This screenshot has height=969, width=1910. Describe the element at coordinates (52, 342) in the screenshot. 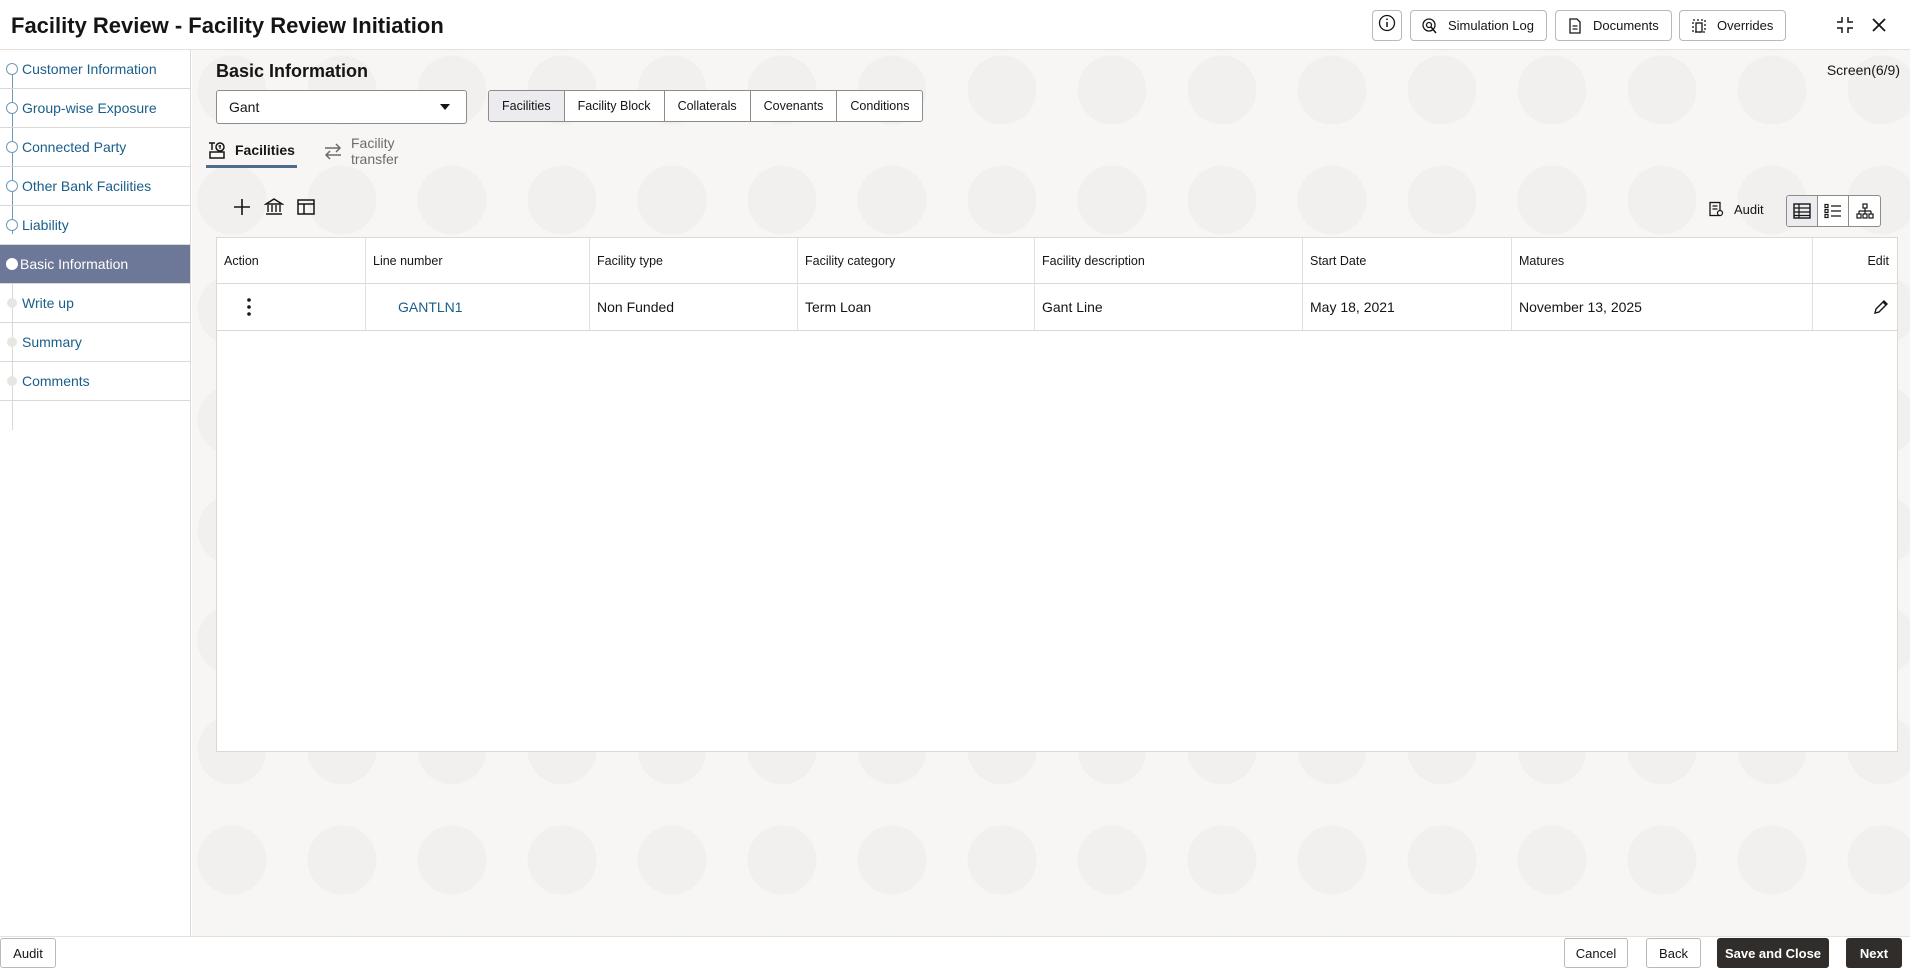

I see `sidebar-item-label: Summary` at that location.